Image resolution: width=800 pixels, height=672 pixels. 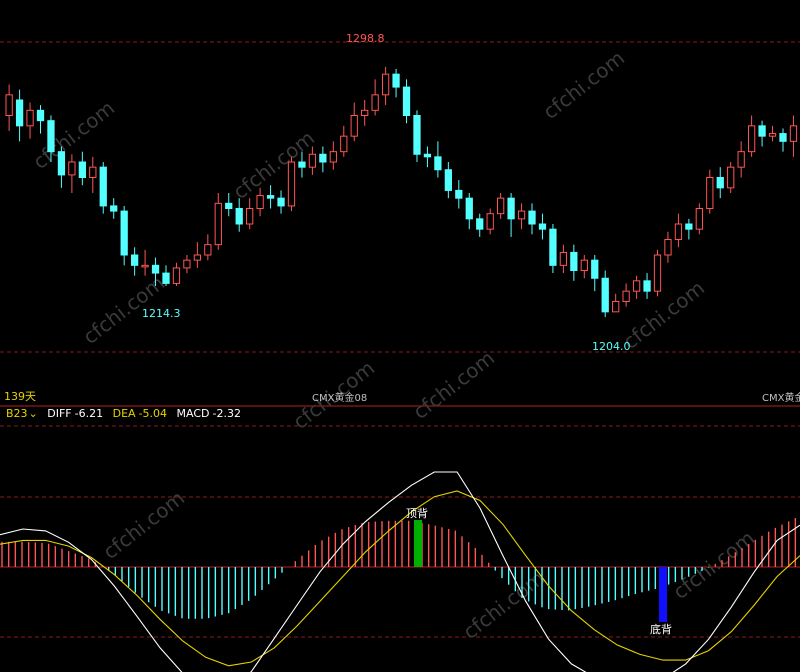 I want to click on symbol-label-right: CMX黄金, so click(x=781, y=397).